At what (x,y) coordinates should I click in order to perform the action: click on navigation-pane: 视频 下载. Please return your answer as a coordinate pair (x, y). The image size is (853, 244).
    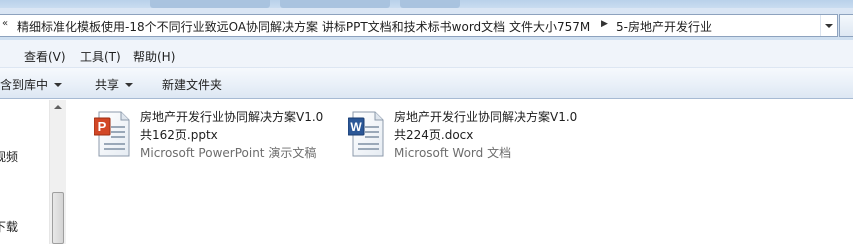
    Looking at the image, I should click on (33, 172).